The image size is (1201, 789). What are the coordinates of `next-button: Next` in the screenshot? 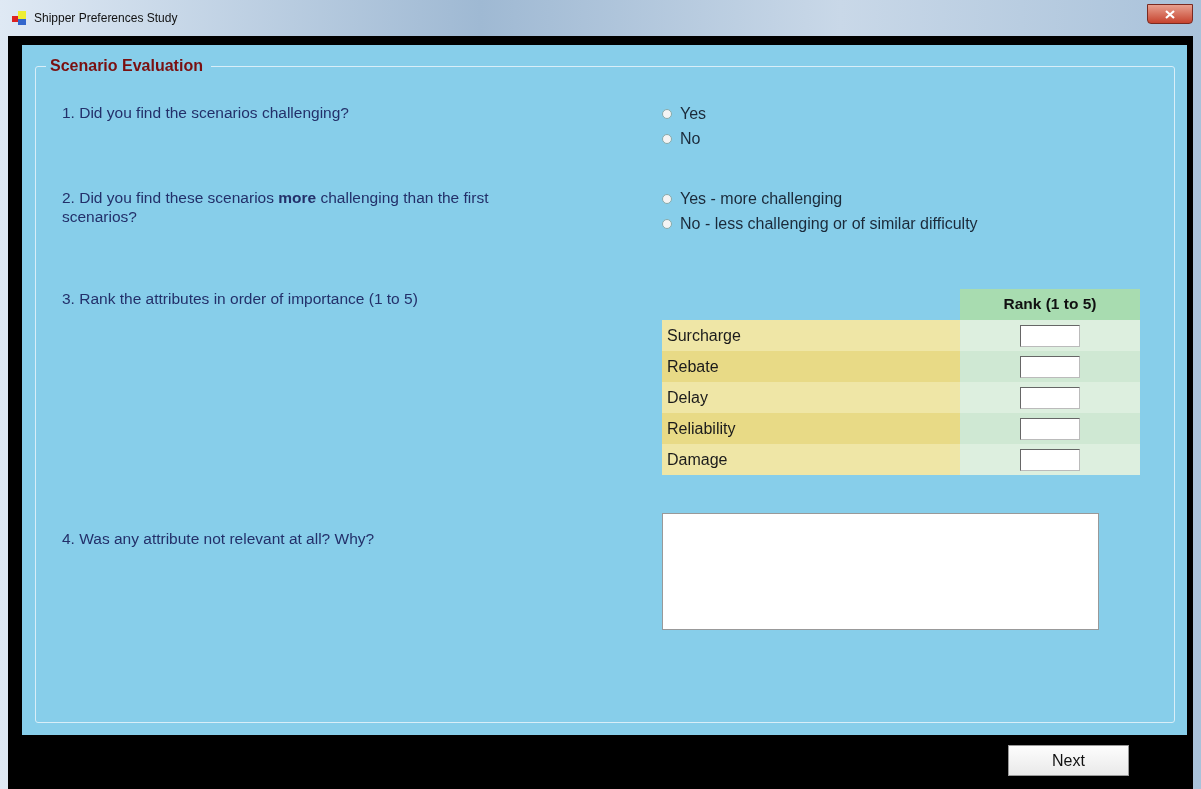 It's located at (1068, 760).